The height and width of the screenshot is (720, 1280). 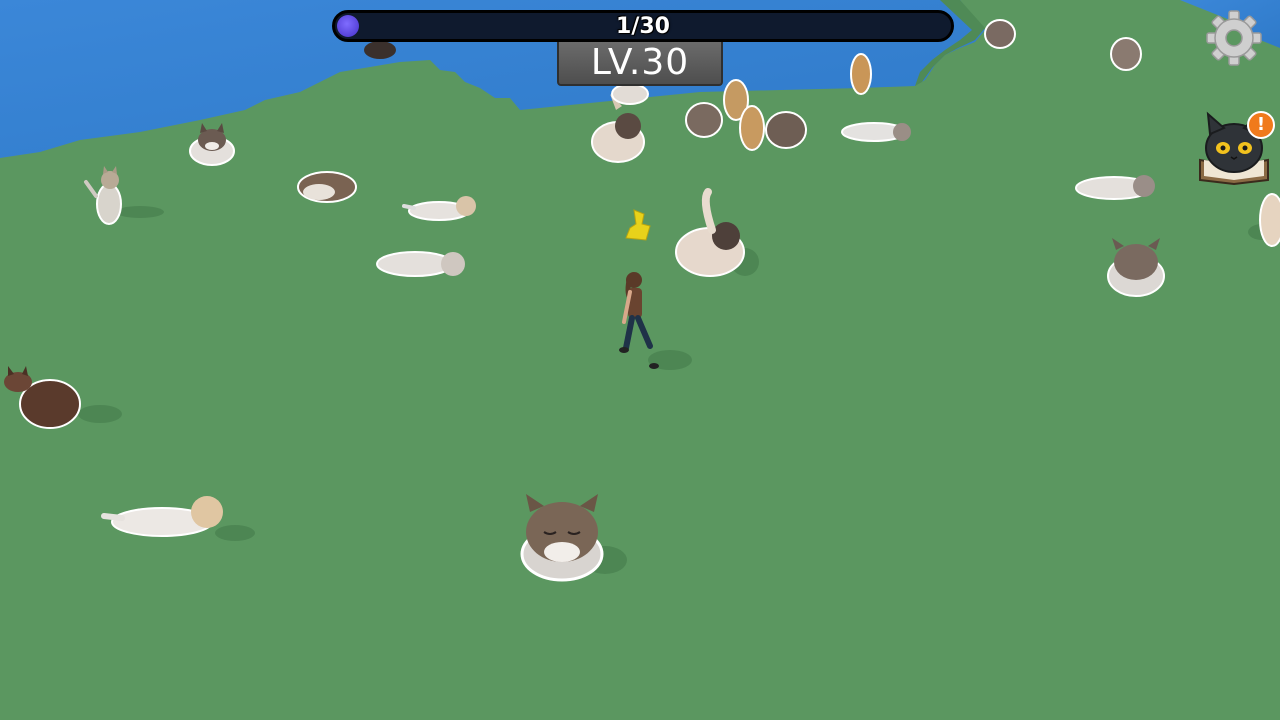 I want to click on cat-curled, so click(x=327, y=187).